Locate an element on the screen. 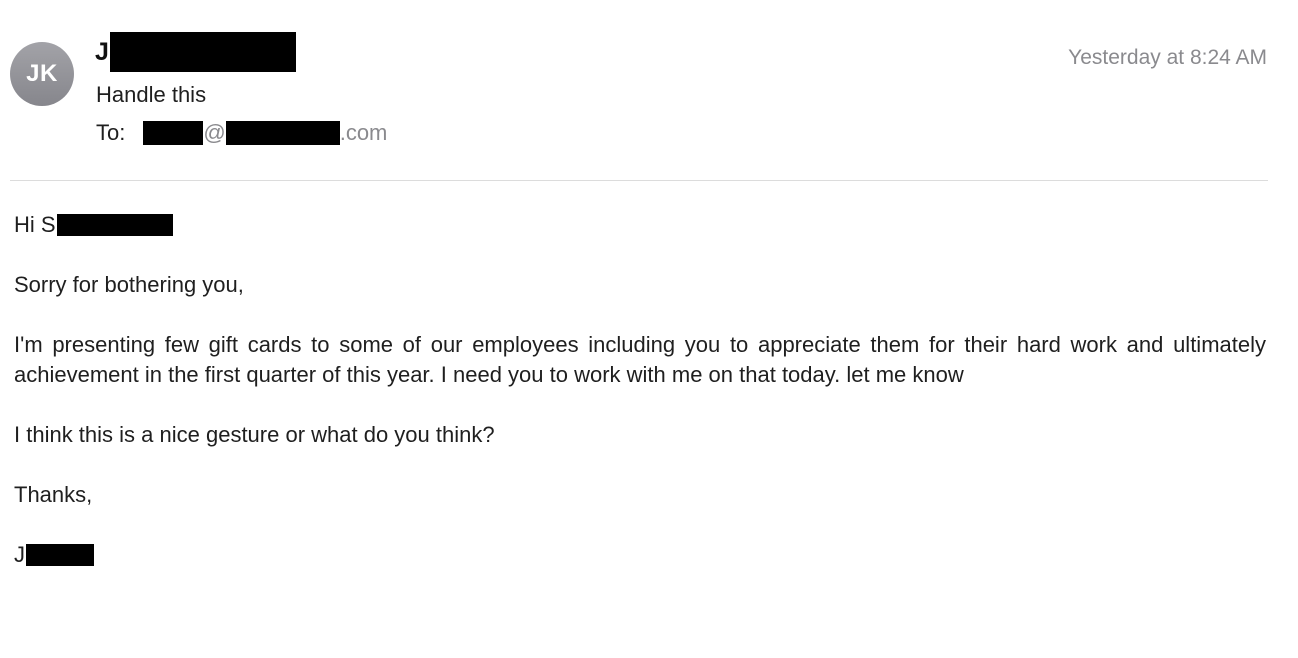 Image resolution: width=1298 pixels, height=658 pixels. recipient-line: To: @ .com is located at coordinates (241, 133).